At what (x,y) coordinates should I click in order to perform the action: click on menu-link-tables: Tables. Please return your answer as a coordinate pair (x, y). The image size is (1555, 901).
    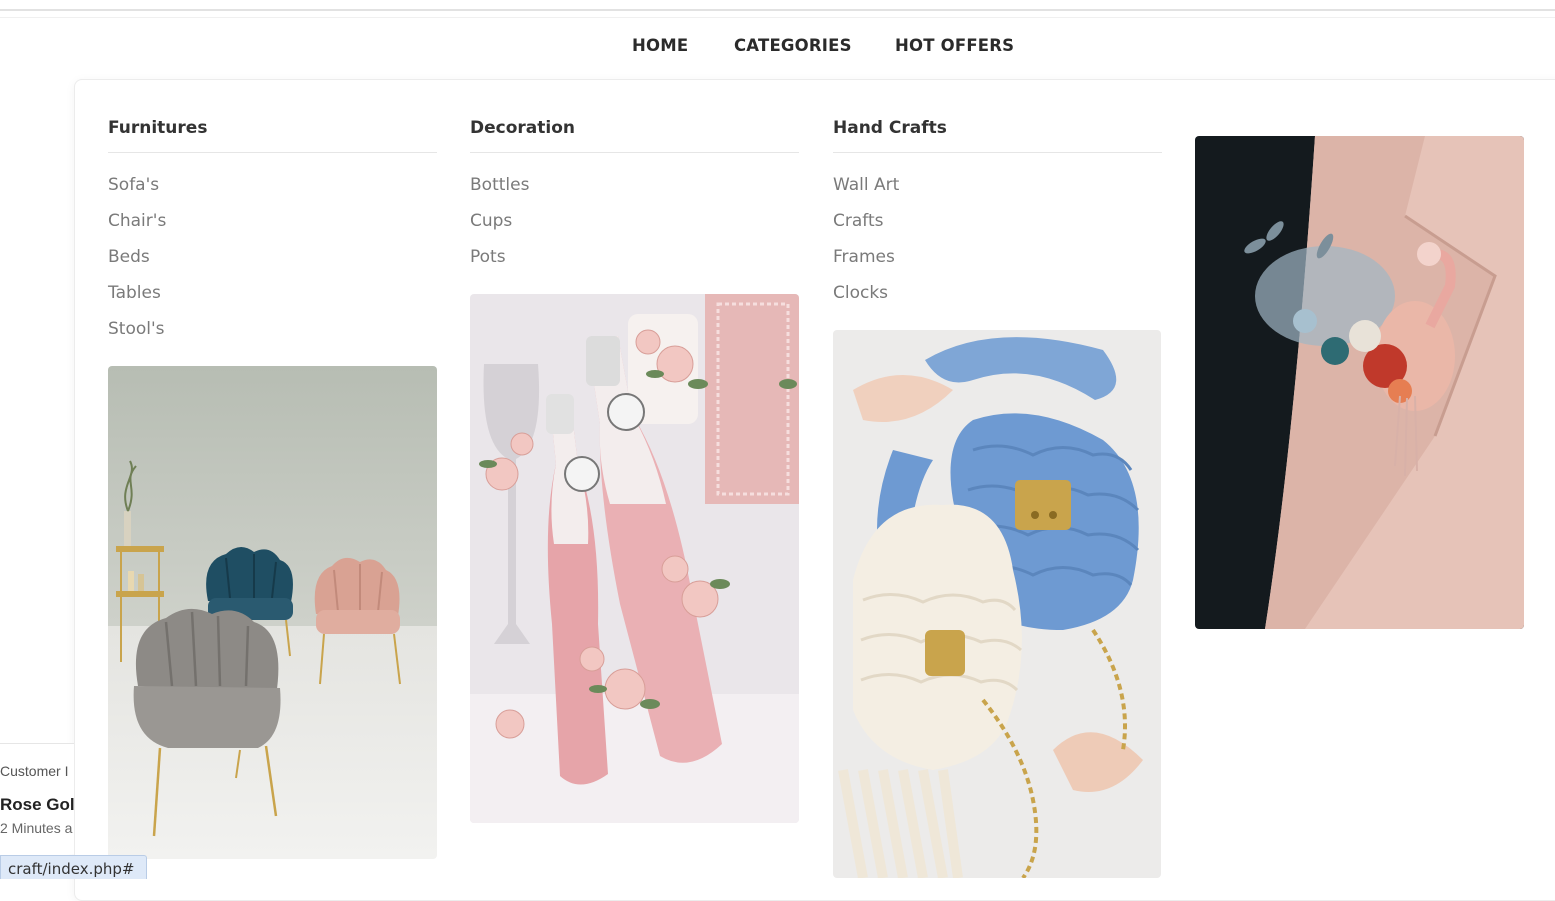
    Looking at the image, I should click on (272, 293).